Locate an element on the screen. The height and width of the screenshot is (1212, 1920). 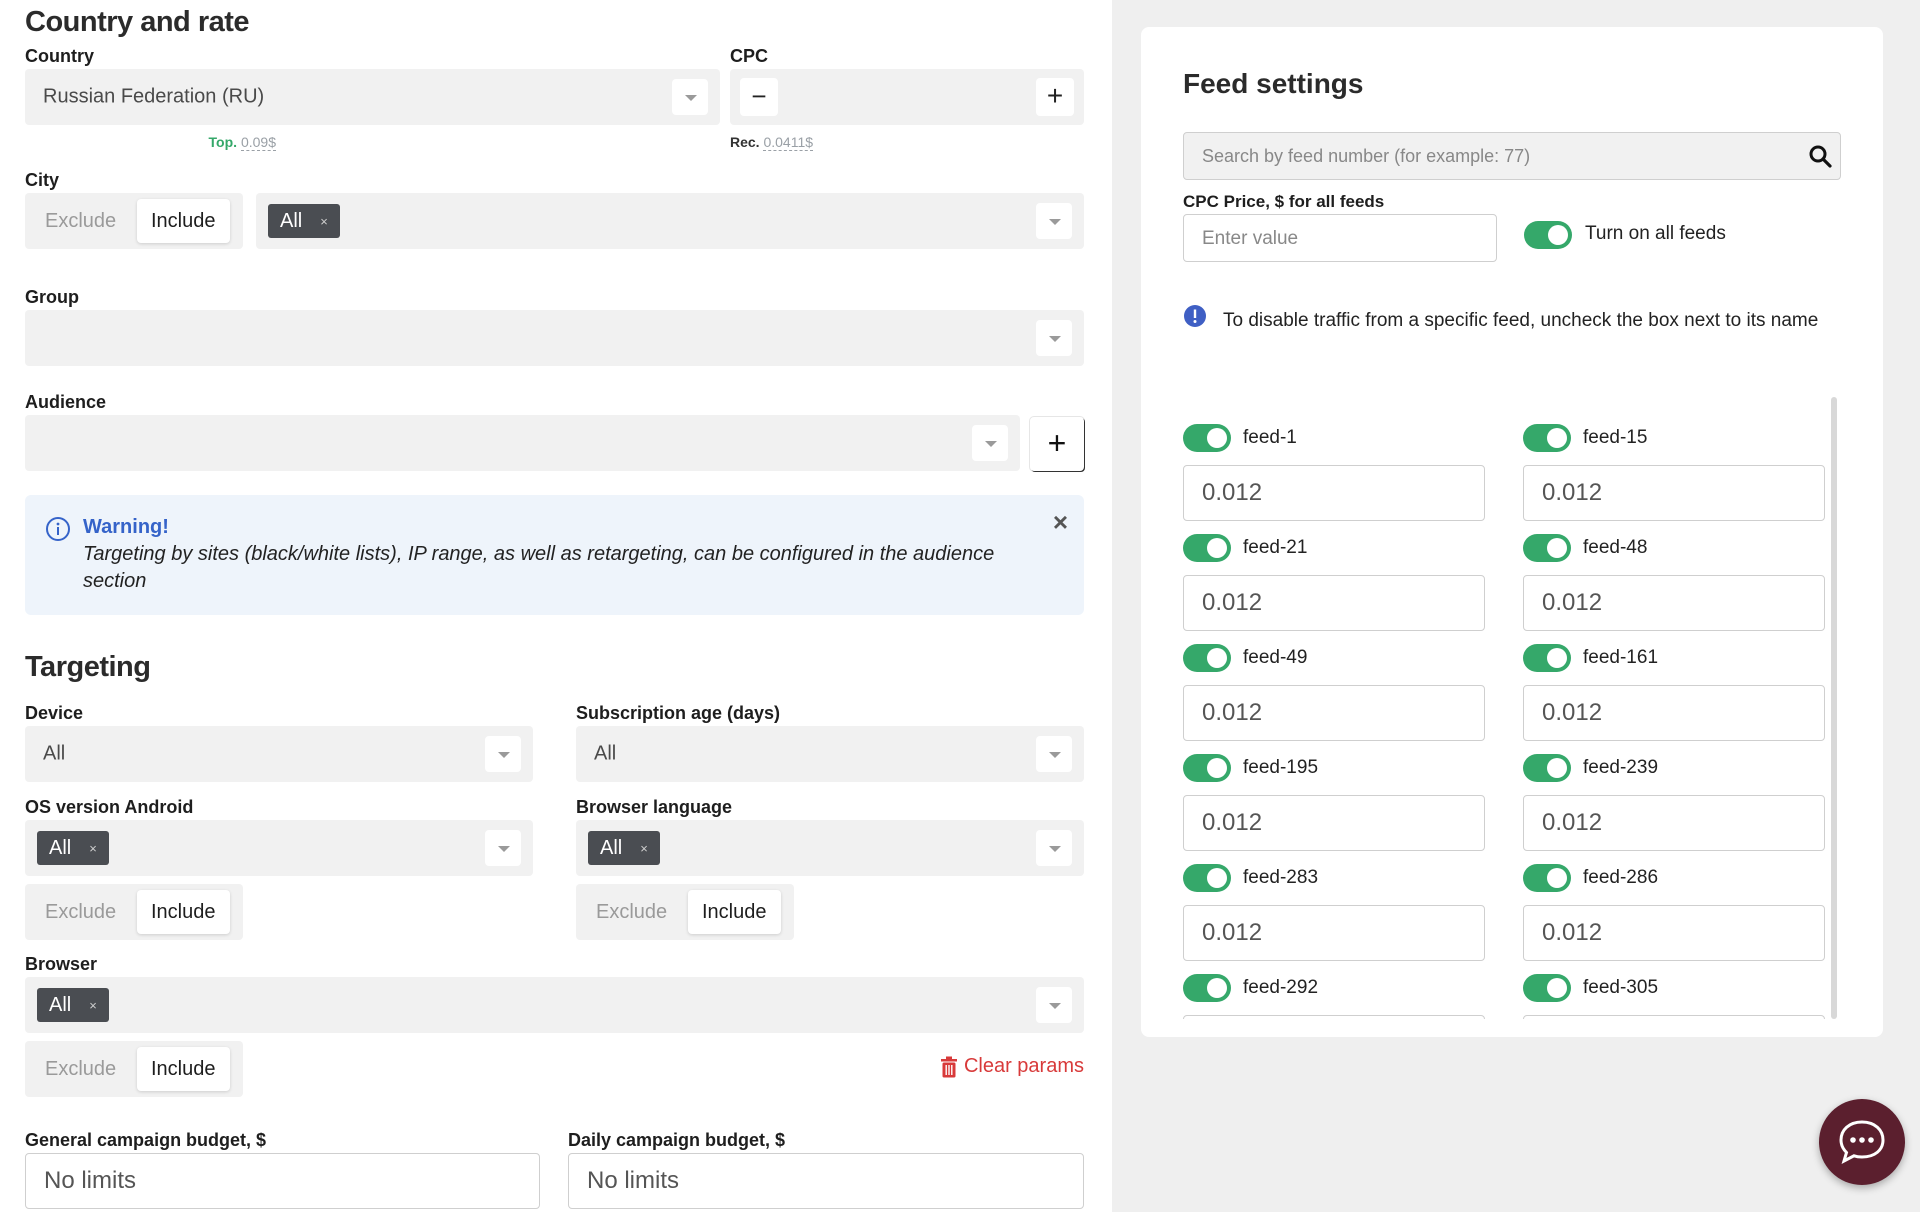
daily-budget-input: No limits is located at coordinates (826, 1181).